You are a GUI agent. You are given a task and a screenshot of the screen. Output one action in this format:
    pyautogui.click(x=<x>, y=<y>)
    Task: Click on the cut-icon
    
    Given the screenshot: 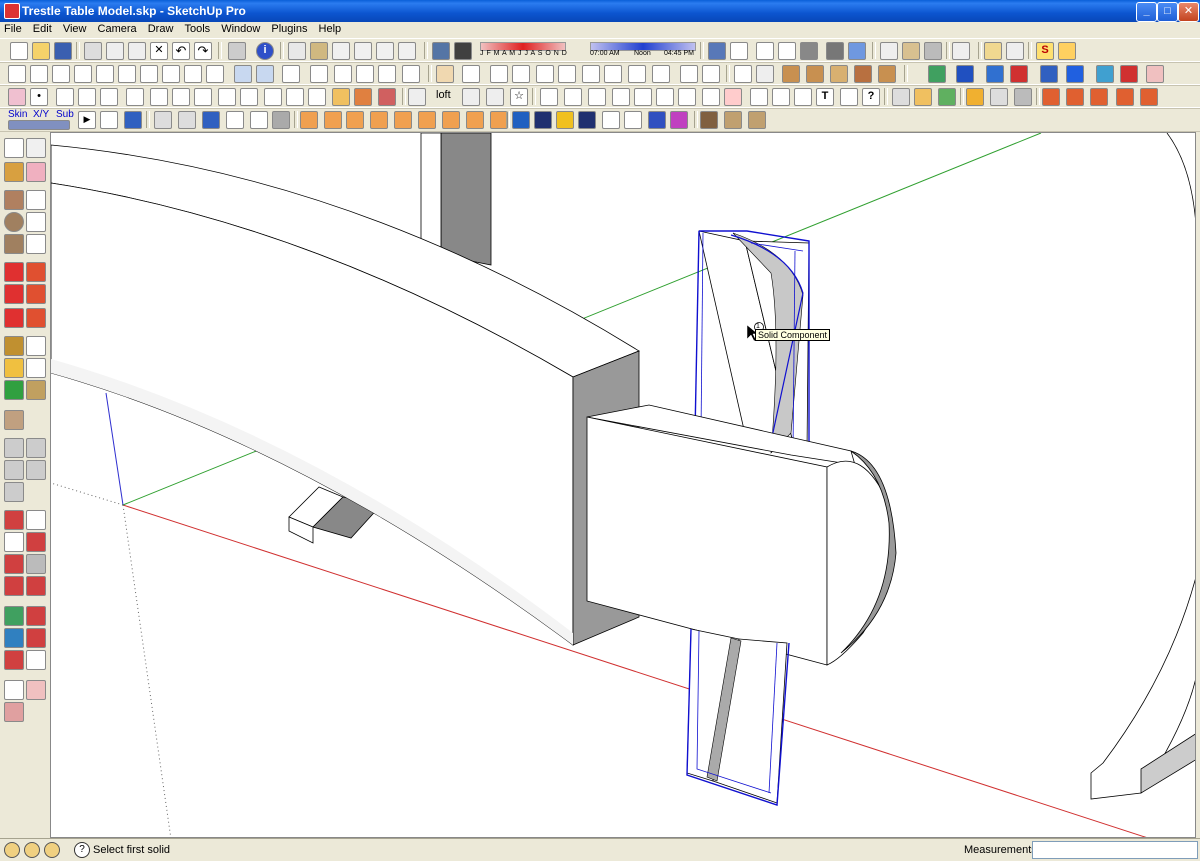 What is the action you would take?
    pyautogui.click(x=93, y=51)
    